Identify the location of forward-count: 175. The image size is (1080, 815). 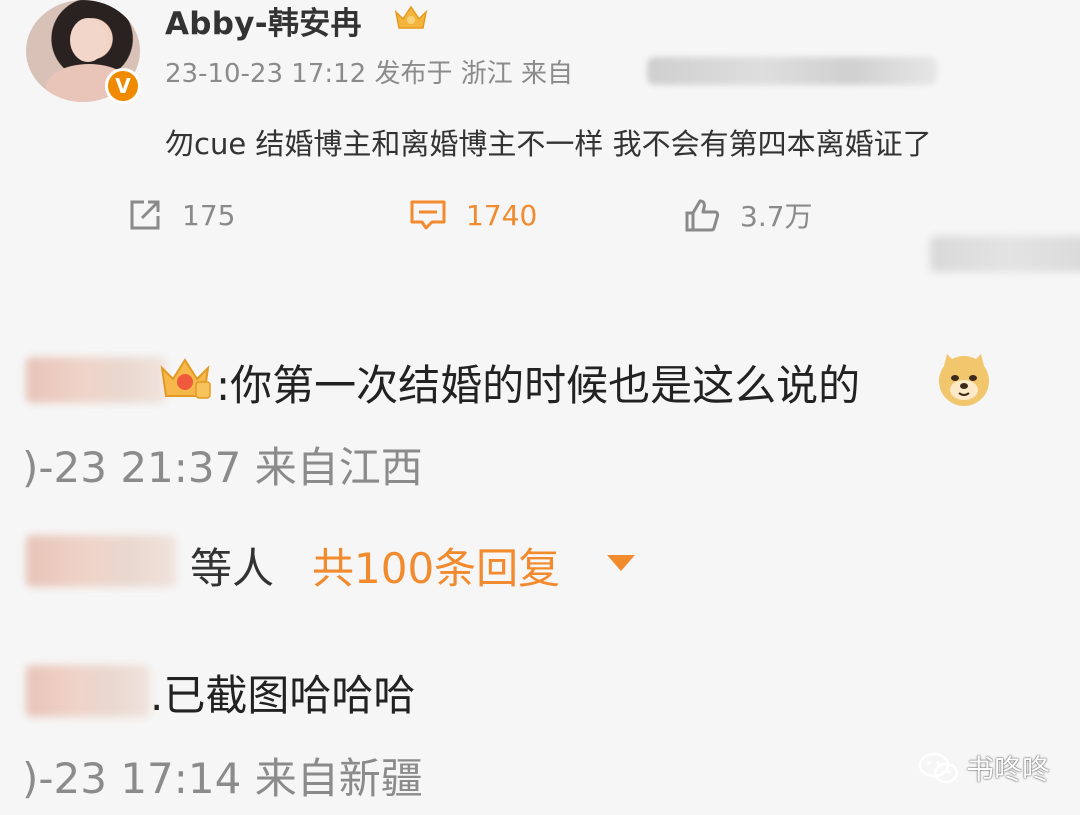
(209, 215).